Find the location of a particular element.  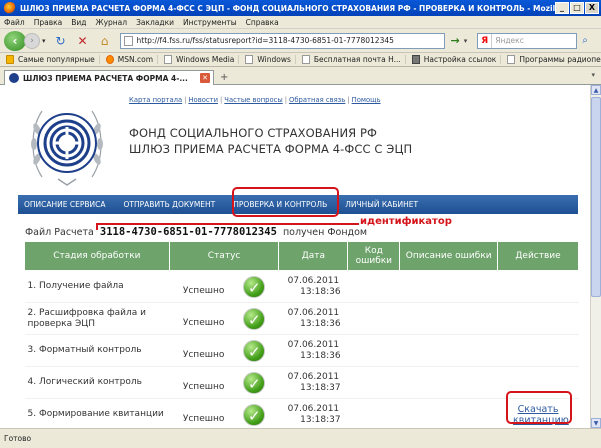

annotation-line is located at coordinates (227, 224).